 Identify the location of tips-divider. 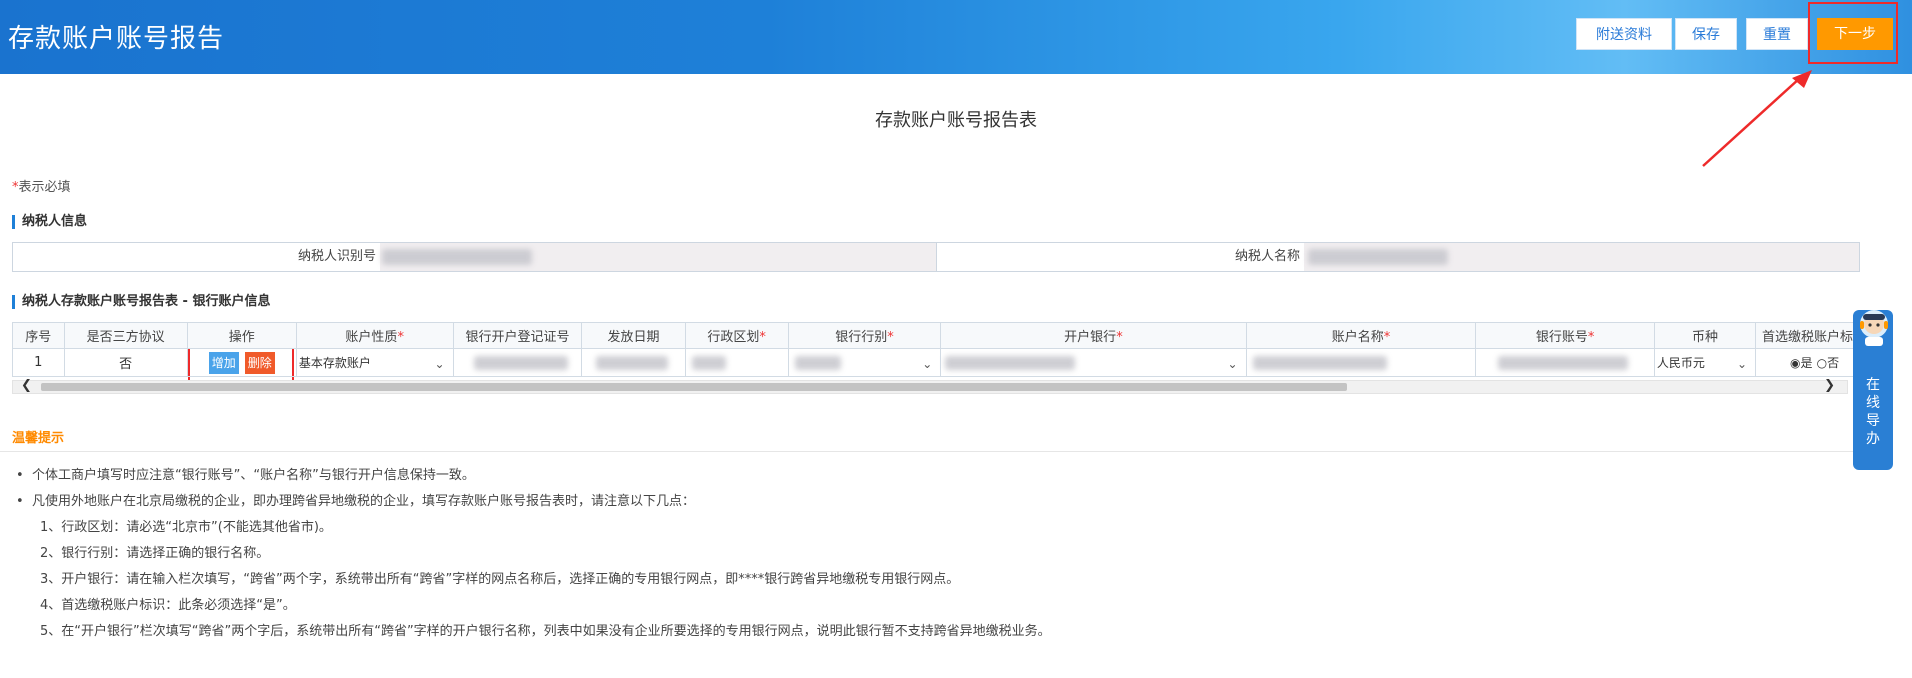
(930, 451).